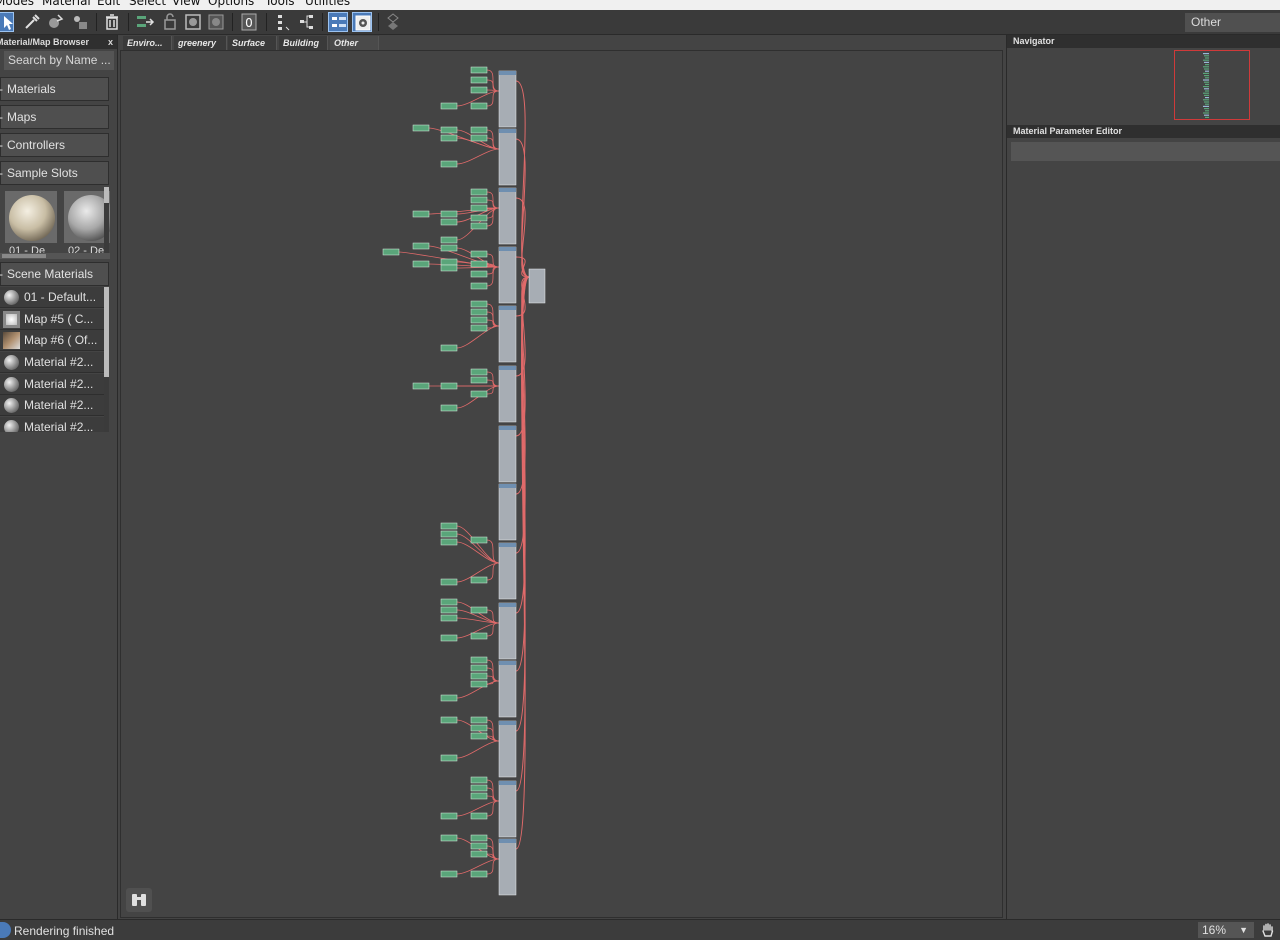  What do you see at coordinates (1145, 151) in the screenshot?
I see `parameter-editor-field` at bounding box center [1145, 151].